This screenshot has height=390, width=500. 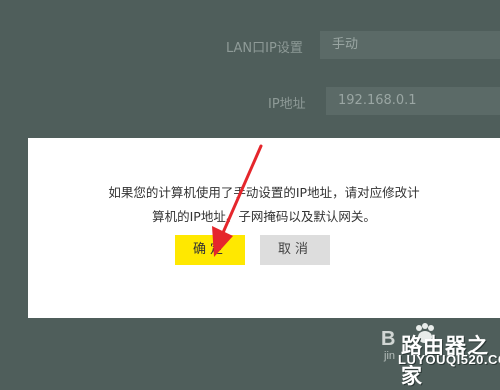 I want to click on watermark-brand-letter: B, so click(x=388, y=339).